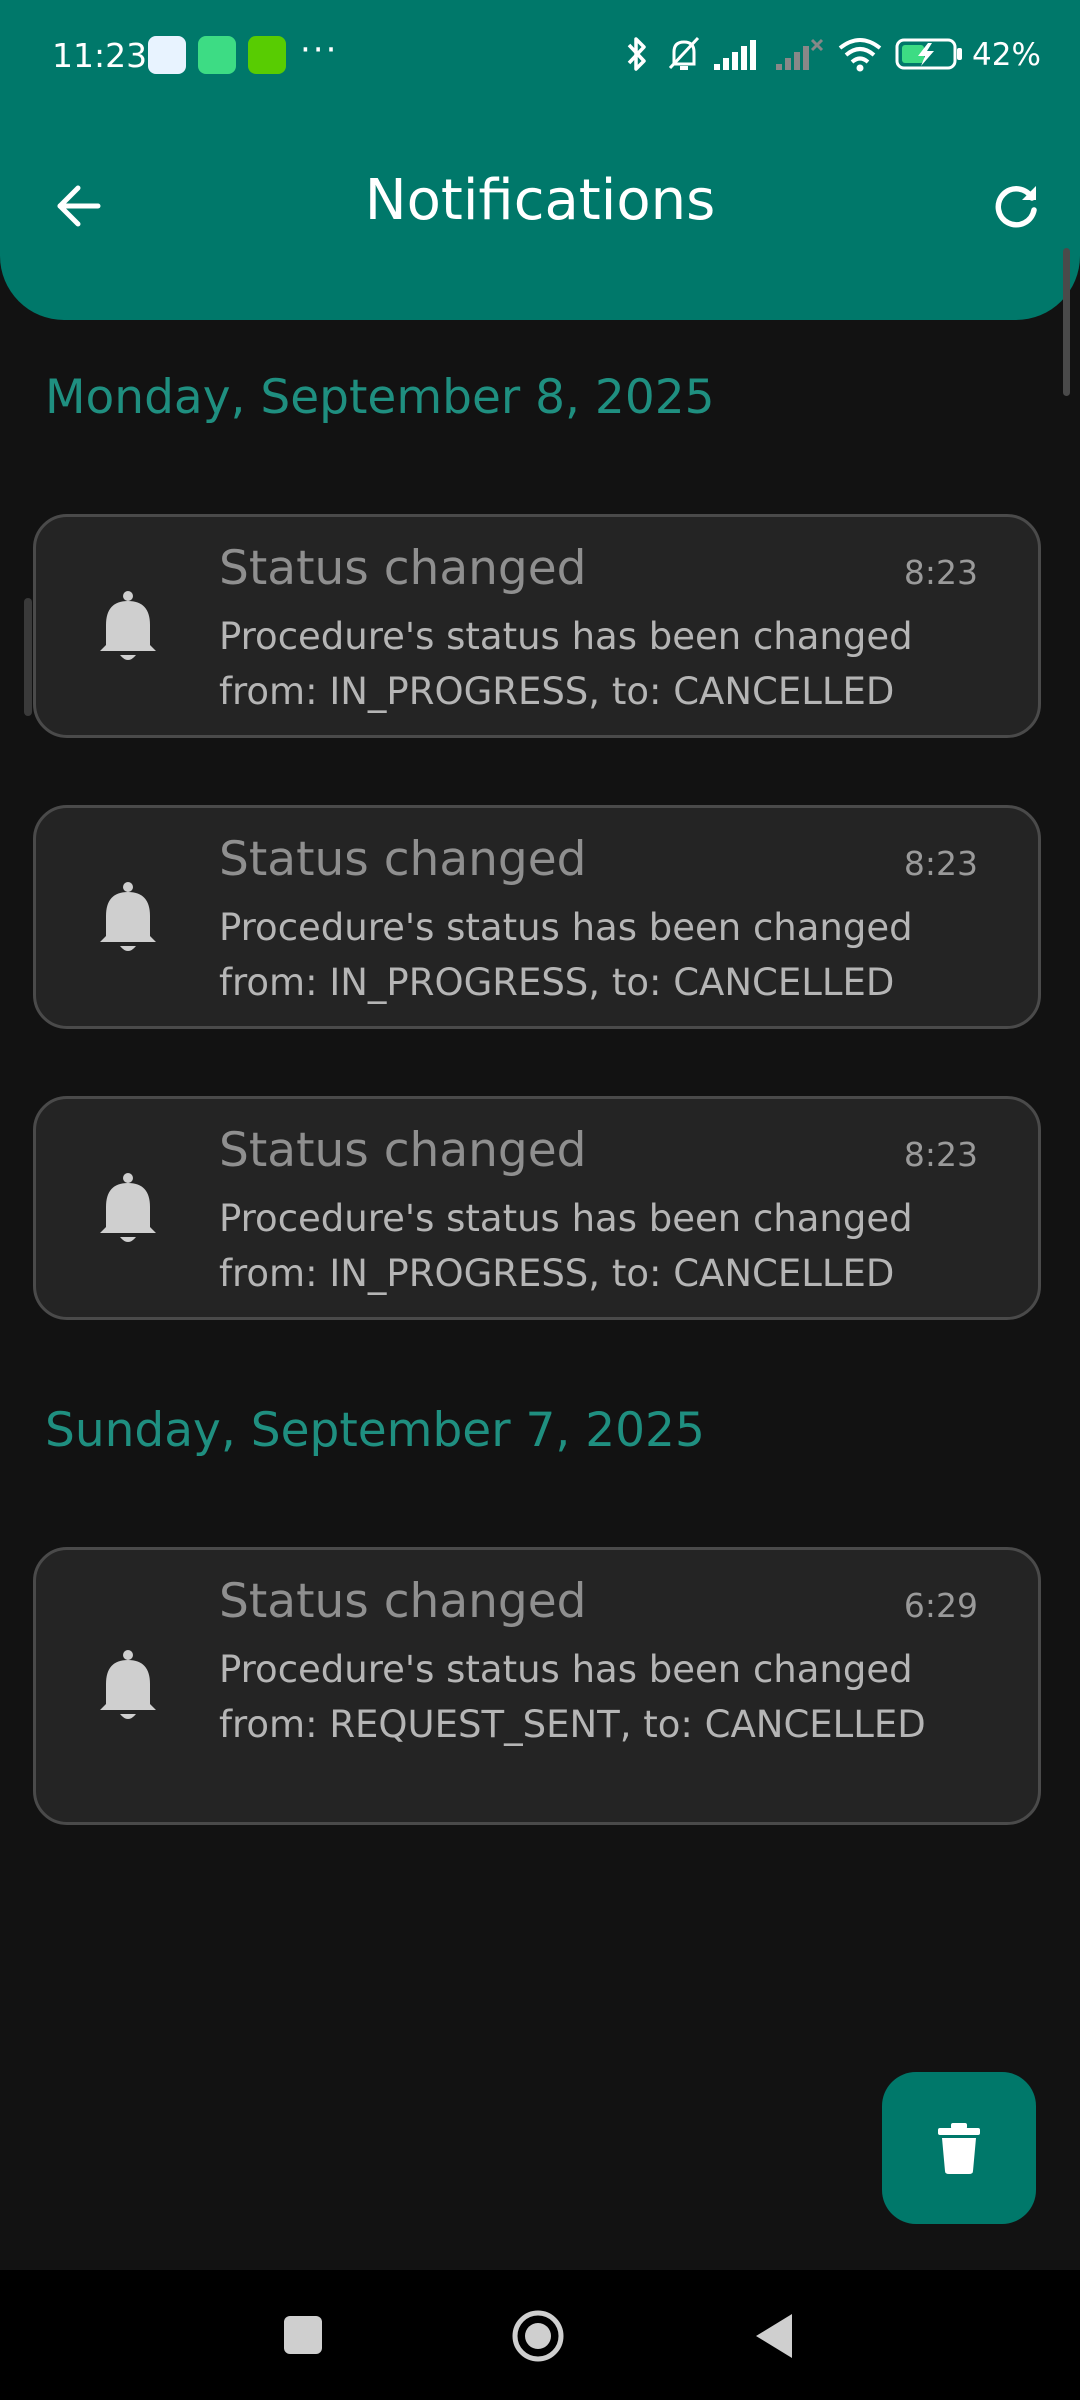 This screenshot has height=2400, width=1080. I want to click on back-nav-button, so click(774, 2336).